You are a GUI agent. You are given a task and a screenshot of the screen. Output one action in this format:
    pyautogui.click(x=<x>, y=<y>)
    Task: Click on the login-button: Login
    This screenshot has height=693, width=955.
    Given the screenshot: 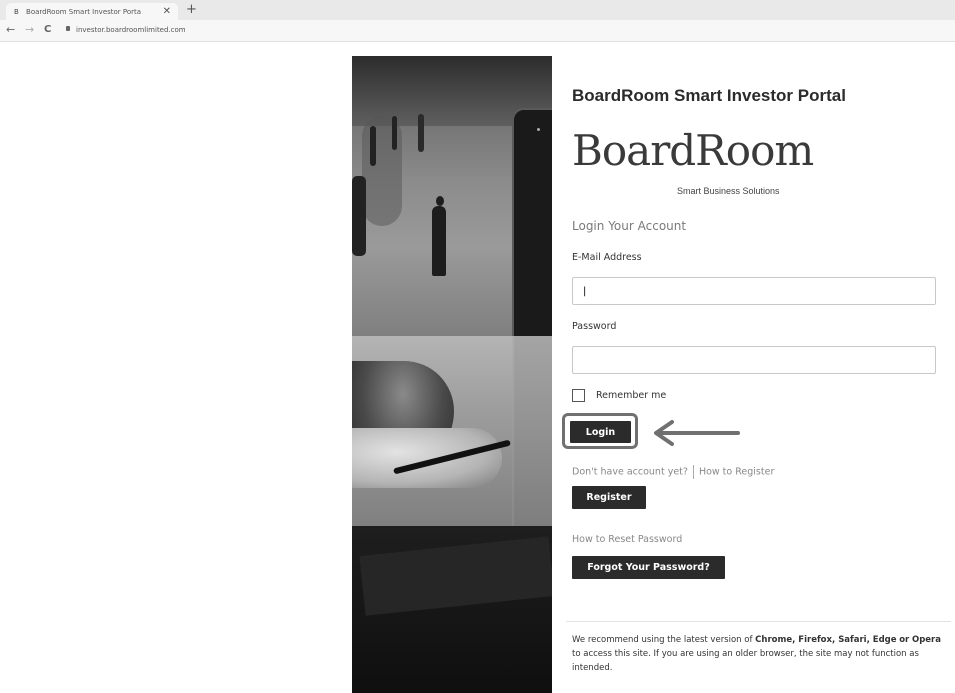 What is the action you would take?
    pyautogui.click(x=600, y=432)
    